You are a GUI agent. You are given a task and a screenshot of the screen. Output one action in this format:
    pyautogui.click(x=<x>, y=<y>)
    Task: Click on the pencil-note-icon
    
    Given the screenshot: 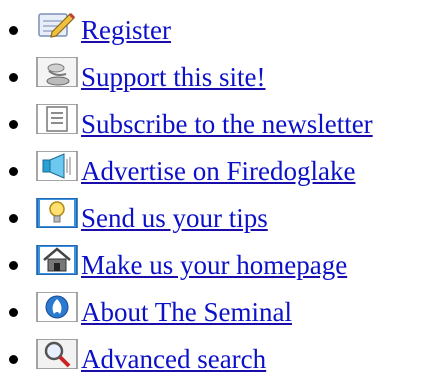 What is the action you would take?
    pyautogui.click(x=58, y=25)
    